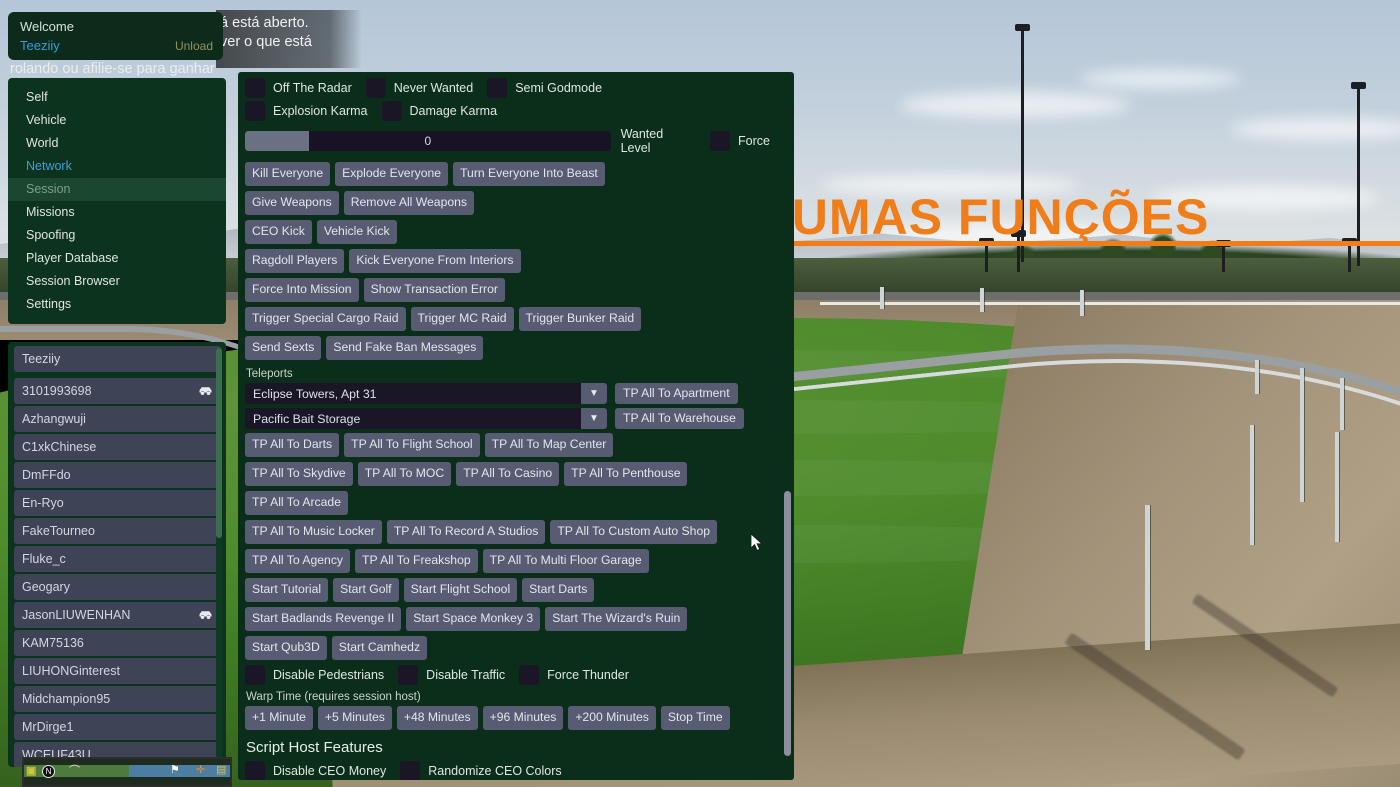 This screenshot has height=787, width=1400. Describe the element at coordinates (117, 359) in the screenshot. I see `player-row-self: Teeziiy` at that location.